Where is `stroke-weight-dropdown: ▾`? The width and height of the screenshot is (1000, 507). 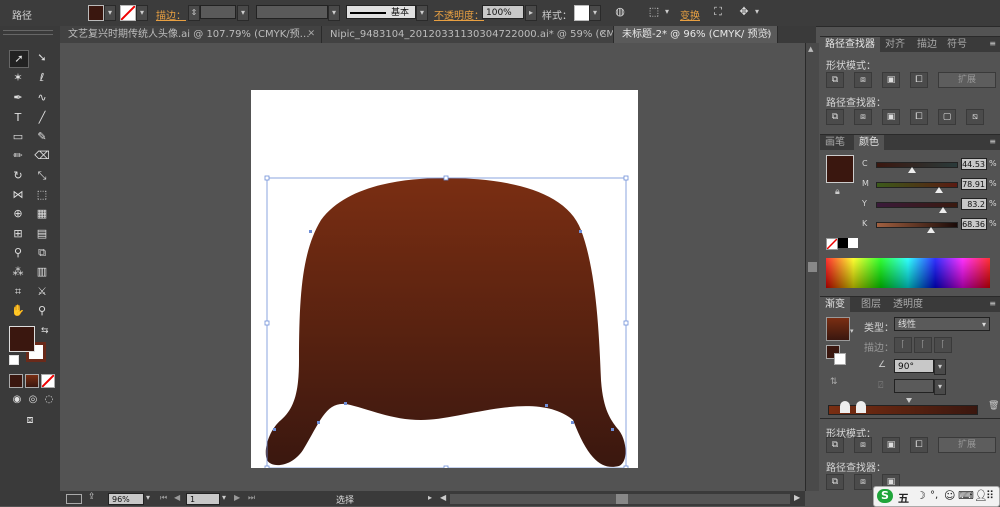 stroke-weight-dropdown: ▾ is located at coordinates (243, 13).